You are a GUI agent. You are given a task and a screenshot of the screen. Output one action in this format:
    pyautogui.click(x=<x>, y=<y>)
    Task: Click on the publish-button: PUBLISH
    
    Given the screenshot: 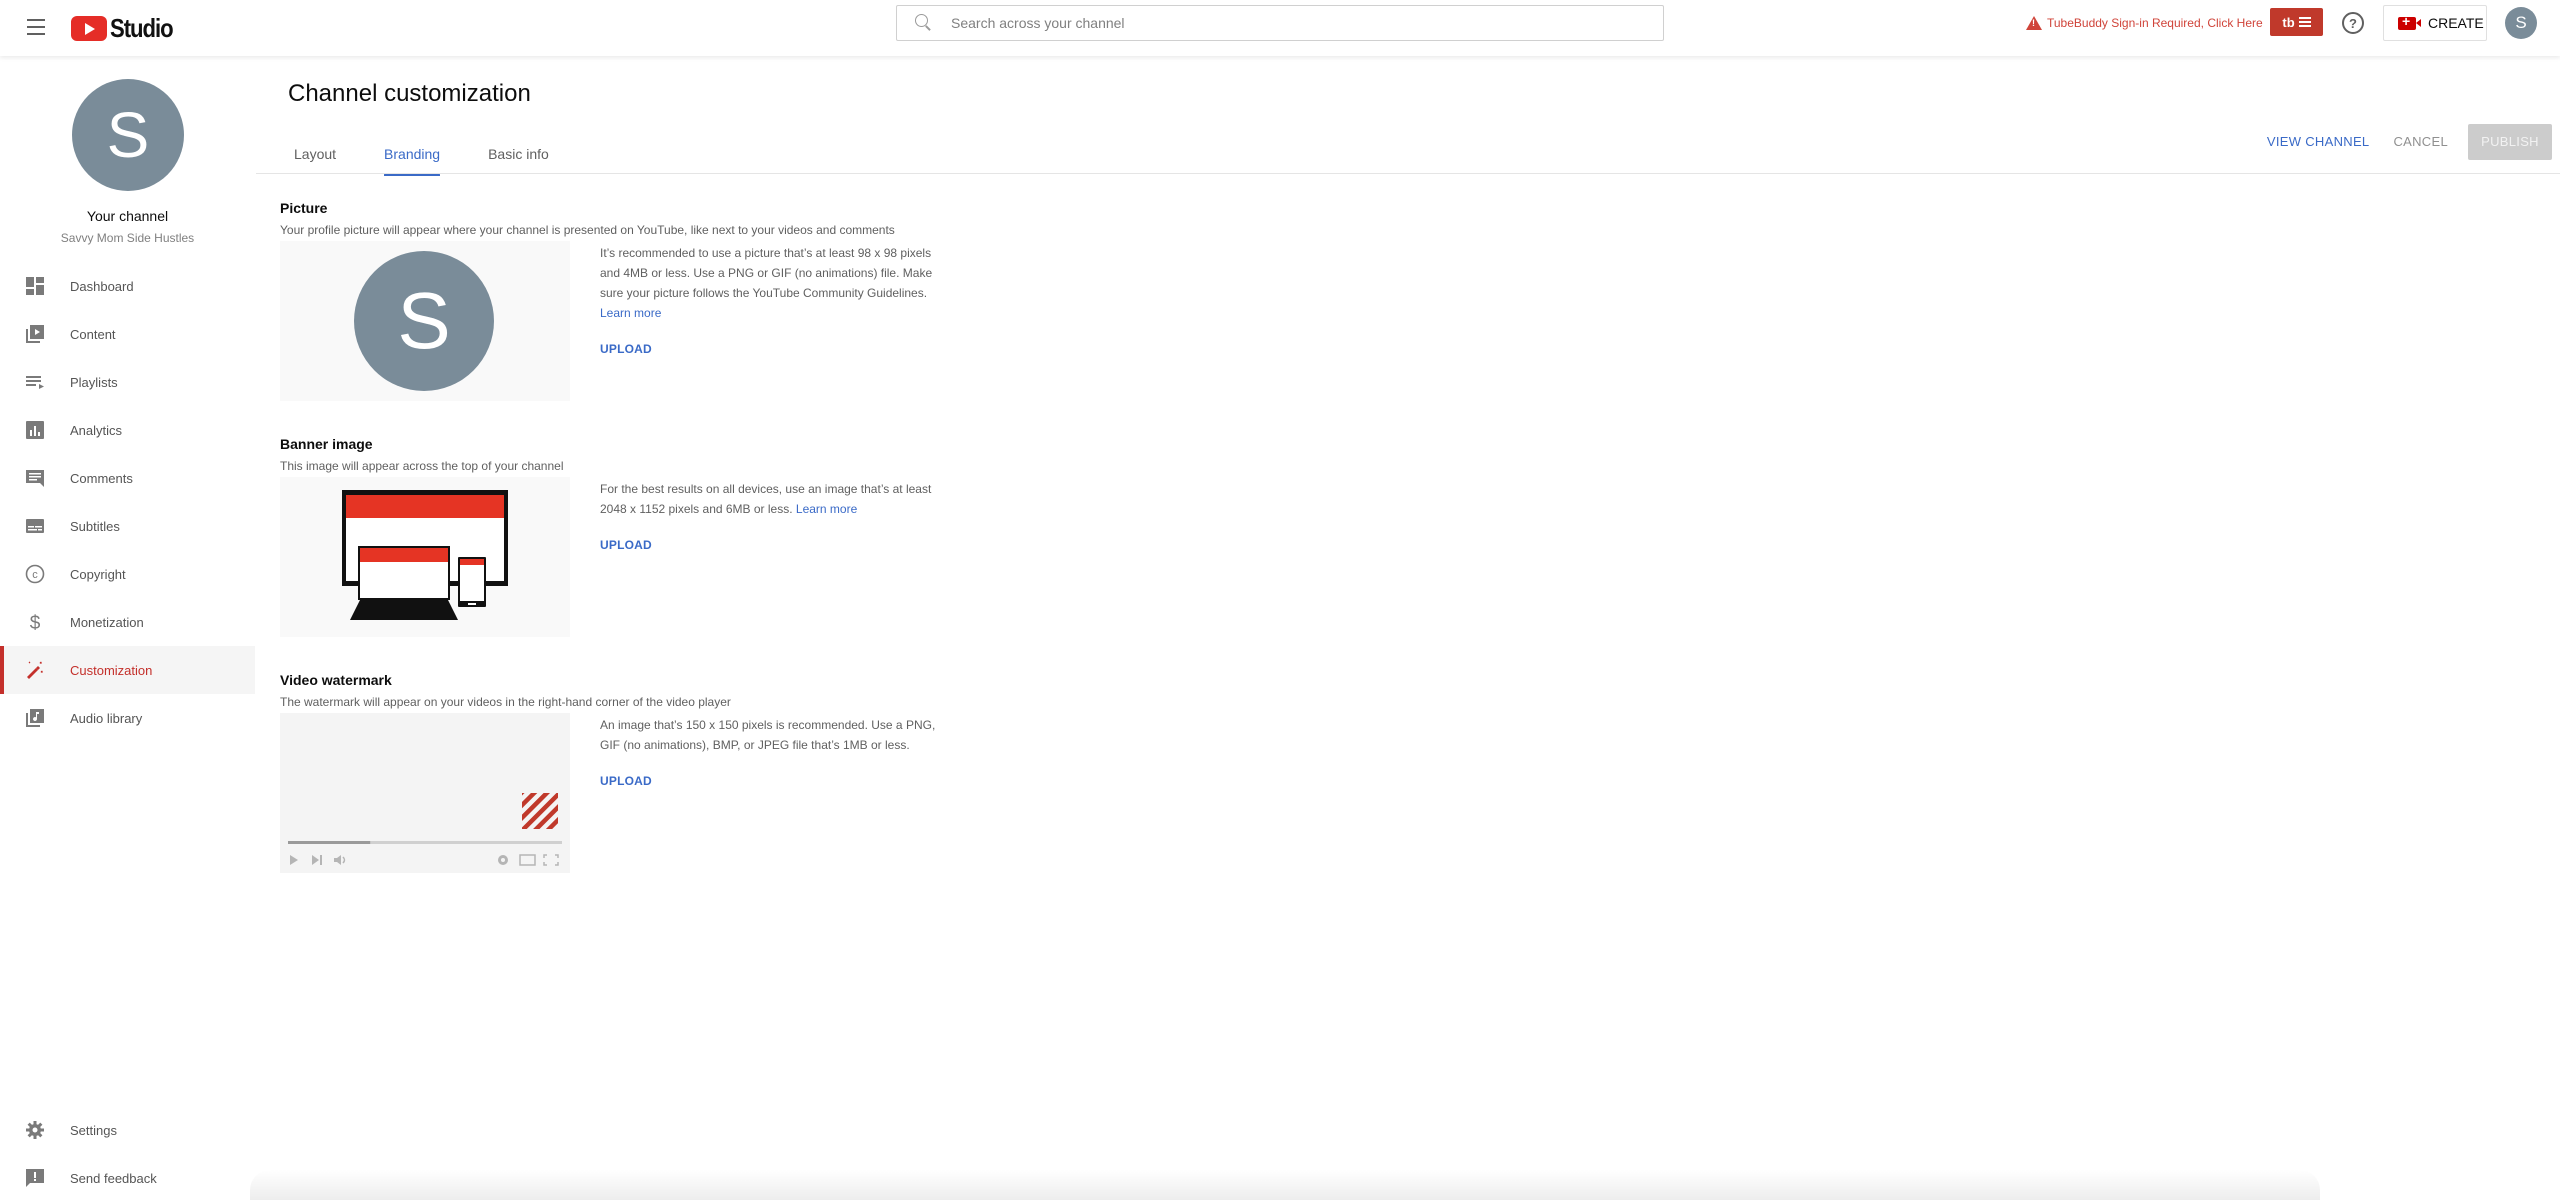 What is the action you would take?
    pyautogui.click(x=2510, y=142)
    